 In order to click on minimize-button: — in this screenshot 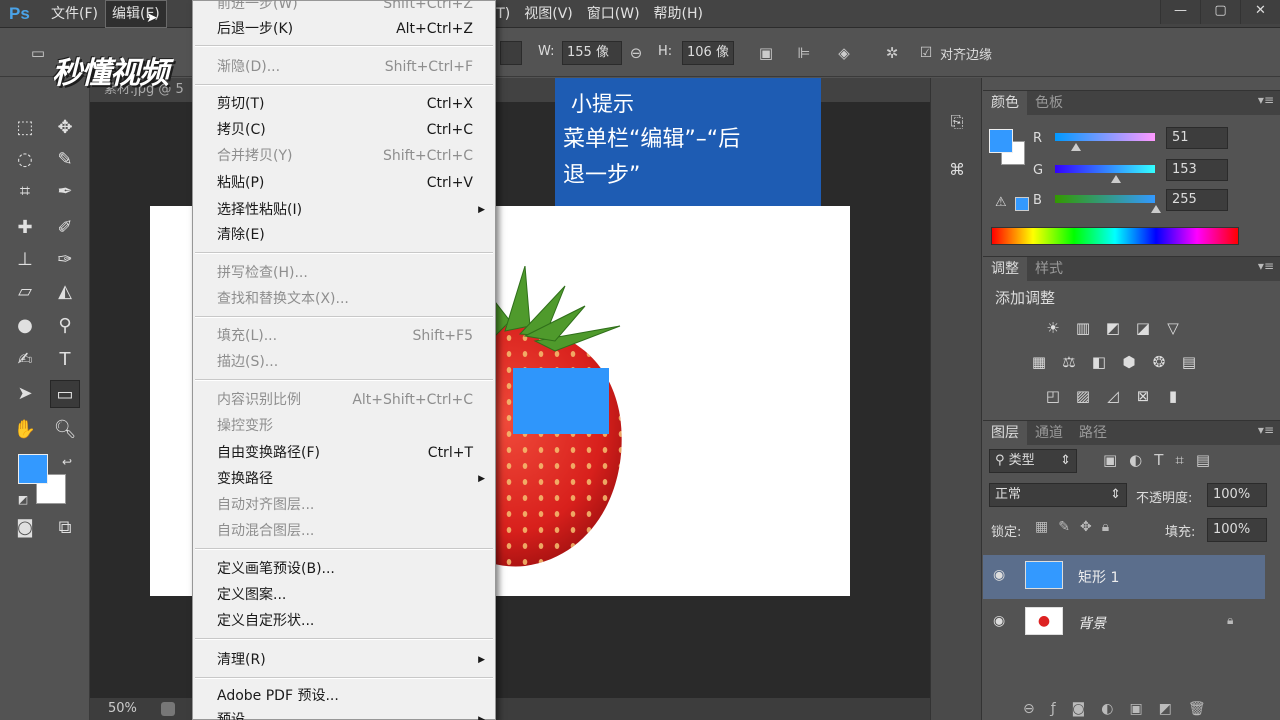, I will do `click(1180, 12)`.